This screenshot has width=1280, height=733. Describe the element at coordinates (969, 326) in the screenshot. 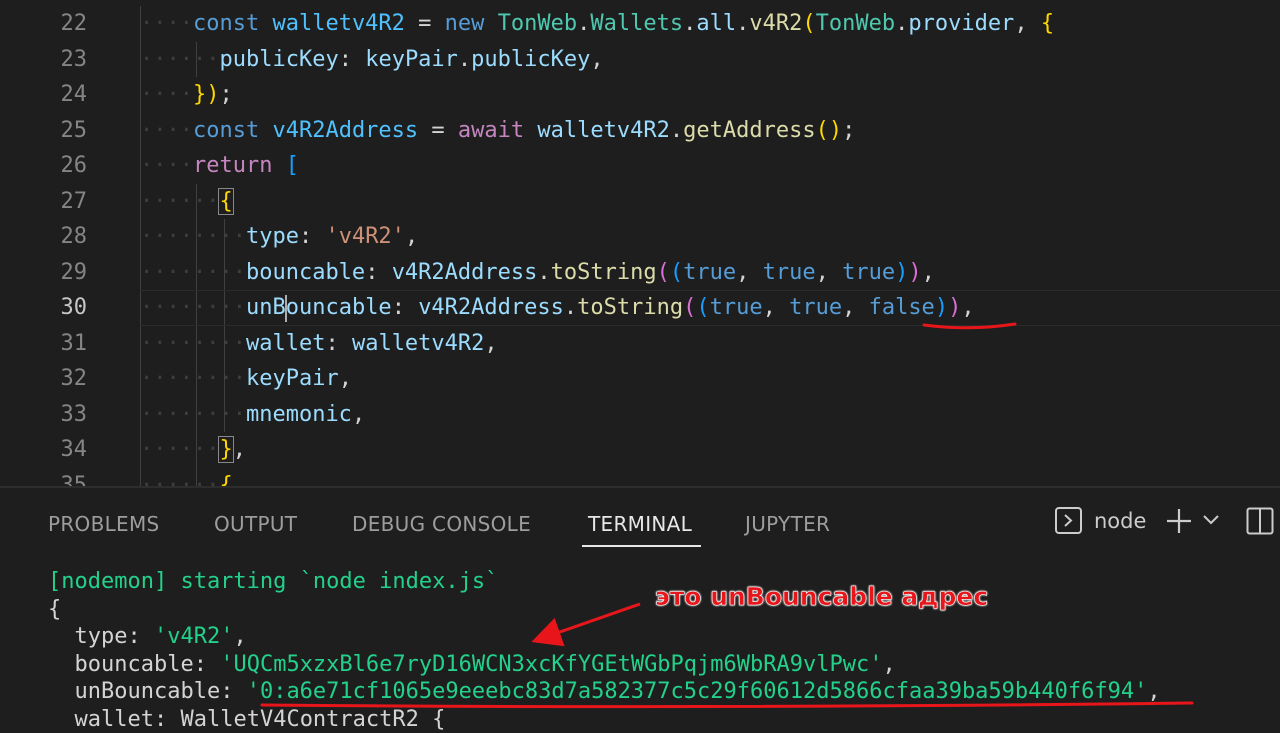

I see `false-underline-annotation` at that location.